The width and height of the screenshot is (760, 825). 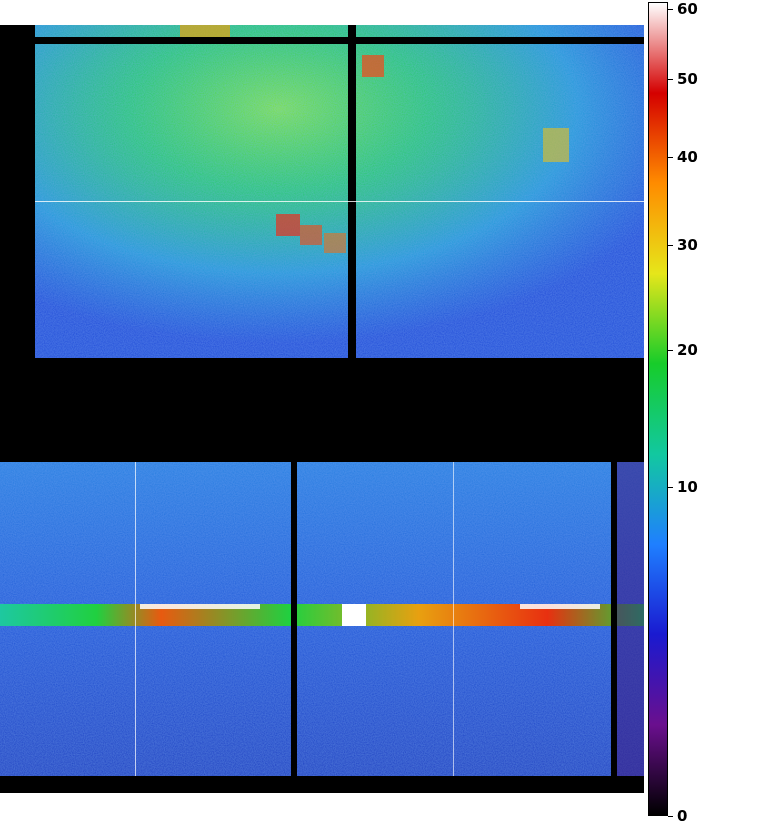 I want to click on saturated-block, so click(x=354, y=615).